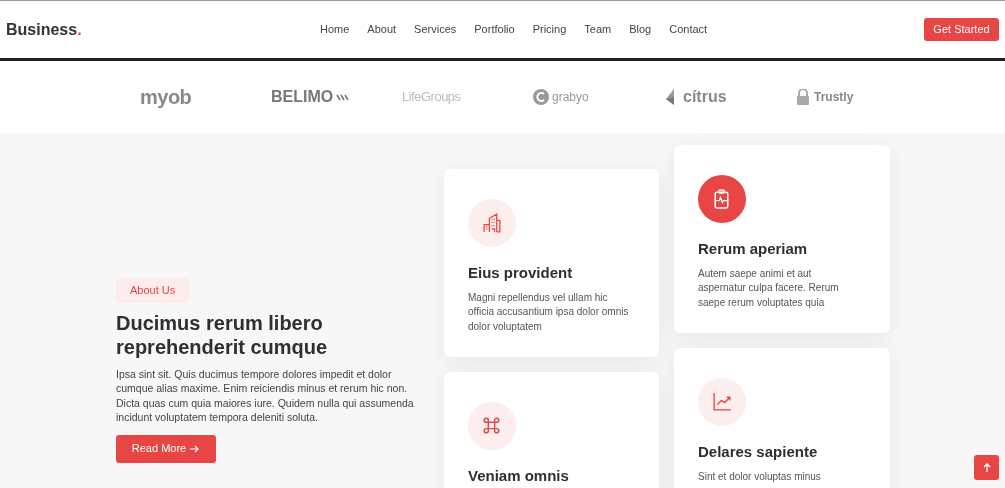 The height and width of the screenshot is (488, 1005). I want to click on arrow-right-icon, so click(195, 448).